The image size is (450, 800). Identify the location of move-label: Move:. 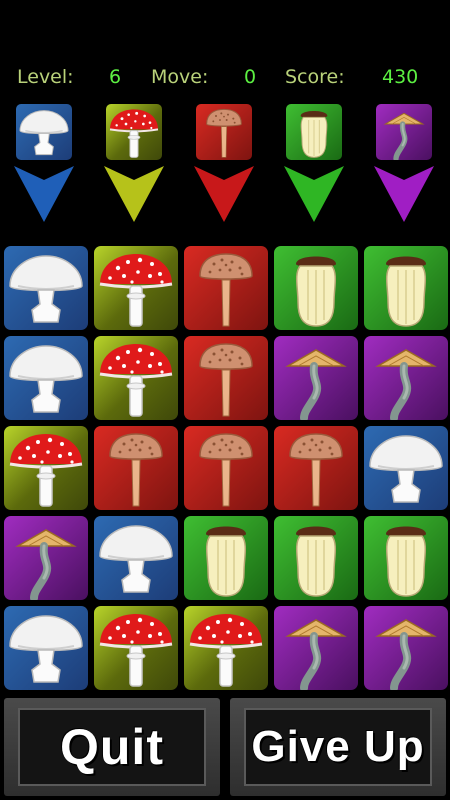
(180, 77).